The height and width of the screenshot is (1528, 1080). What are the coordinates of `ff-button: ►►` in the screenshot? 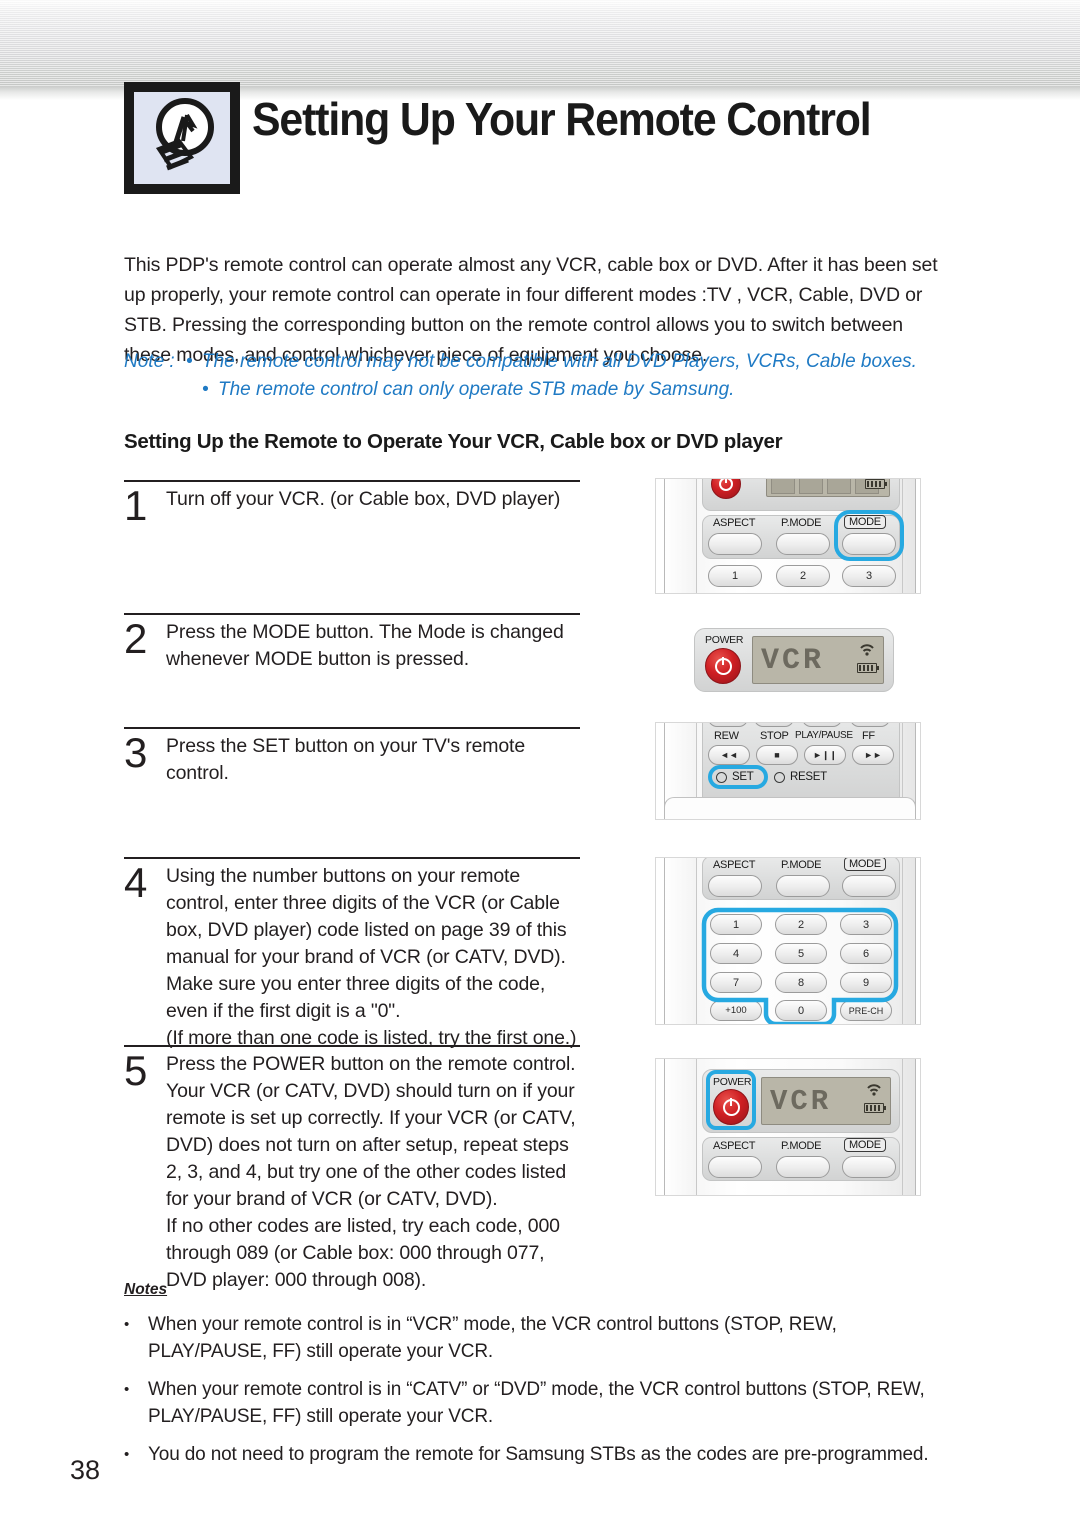 It's located at (873, 755).